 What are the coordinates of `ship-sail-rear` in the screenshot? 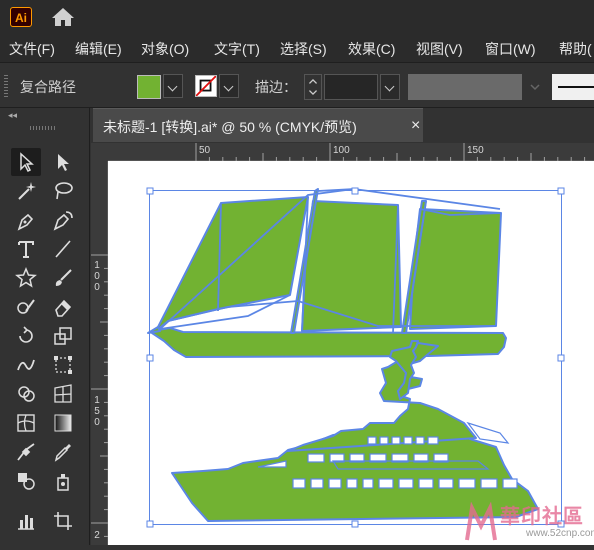 It's located at (455, 269).